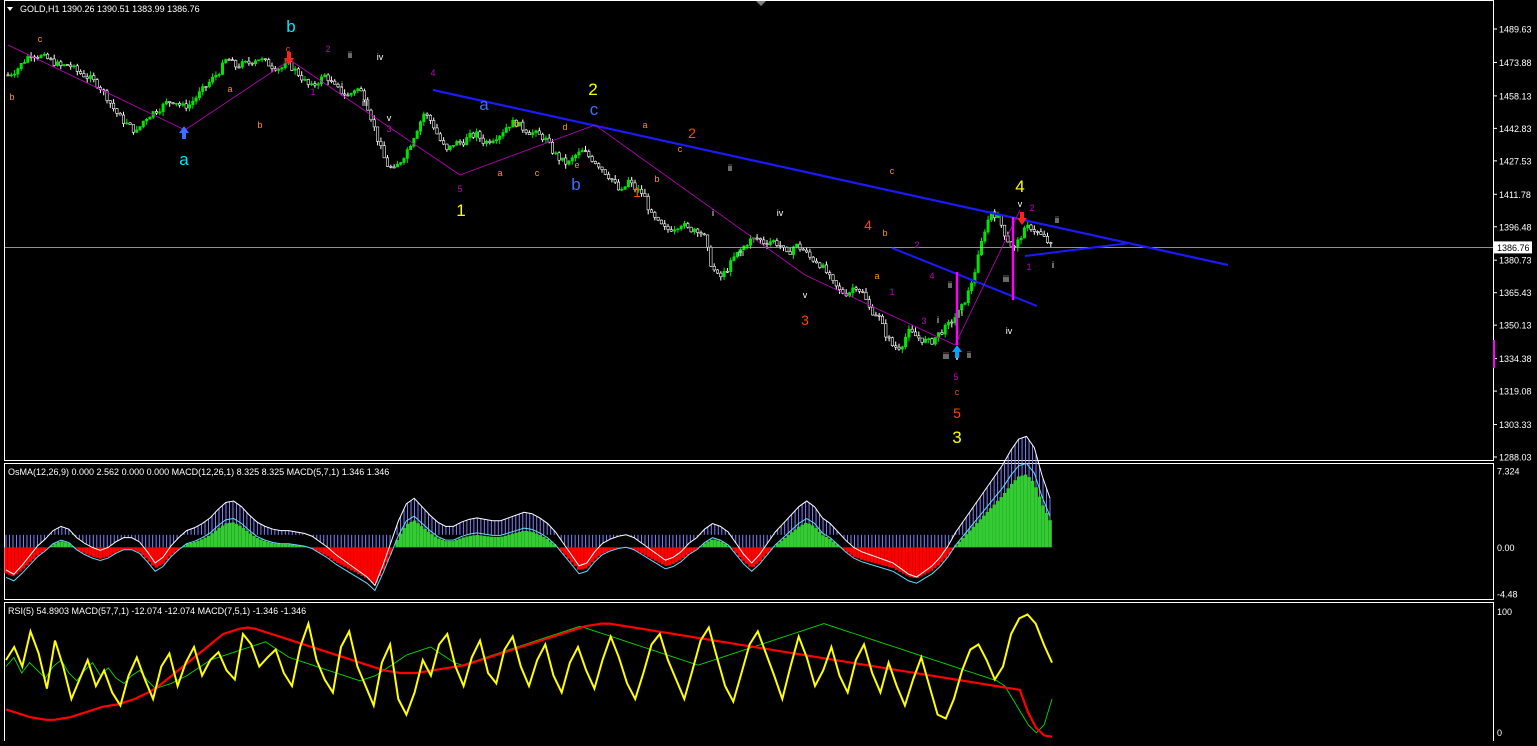 This screenshot has height=746, width=1537. What do you see at coordinates (342, 85) in the screenshot?
I see `wave-label: i` at bounding box center [342, 85].